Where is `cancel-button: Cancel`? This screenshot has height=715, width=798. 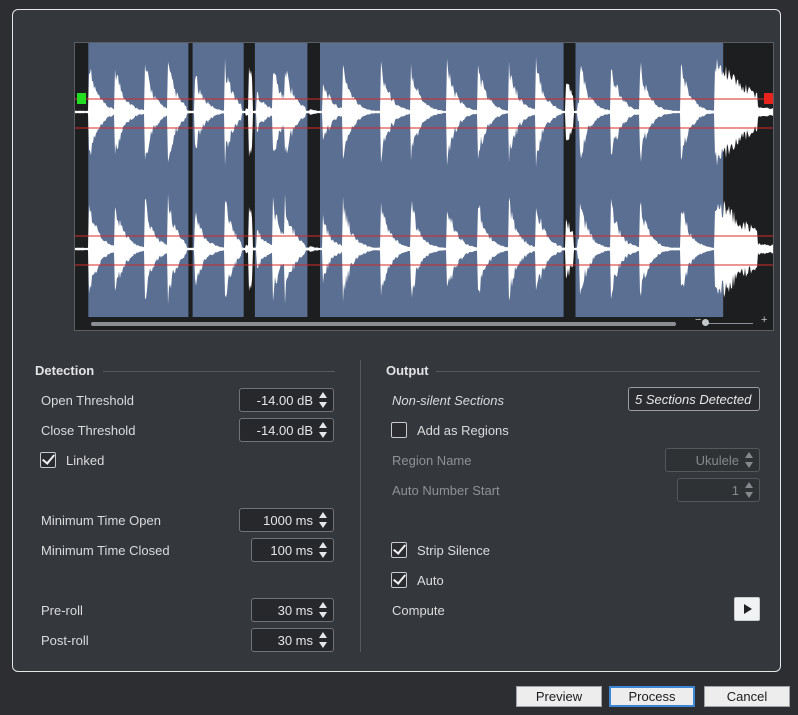
cancel-button: Cancel is located at coordinates (747, 696).